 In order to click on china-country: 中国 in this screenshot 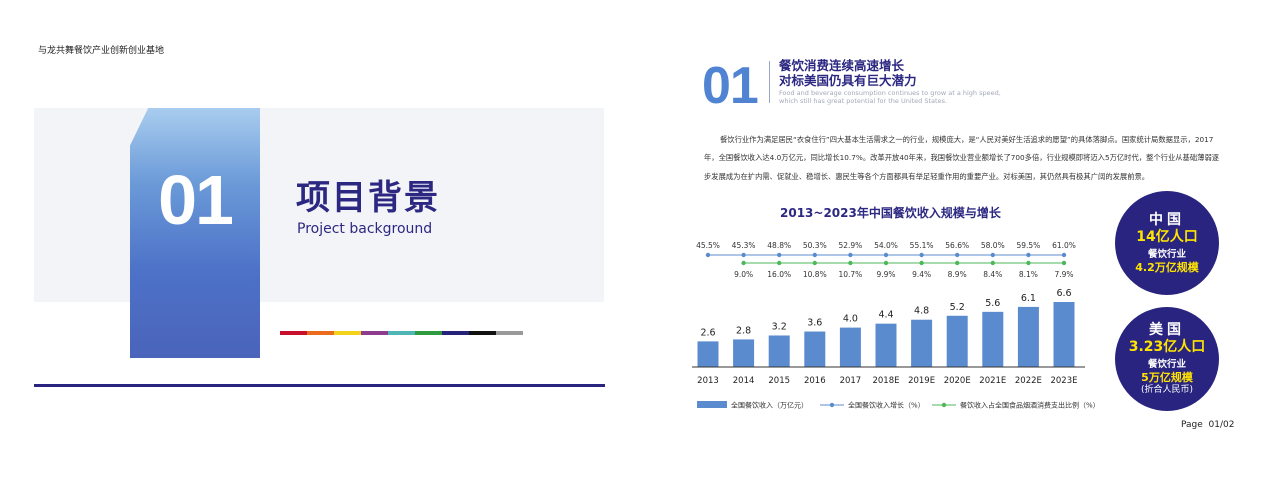, I will do `click(1167, 220)`.